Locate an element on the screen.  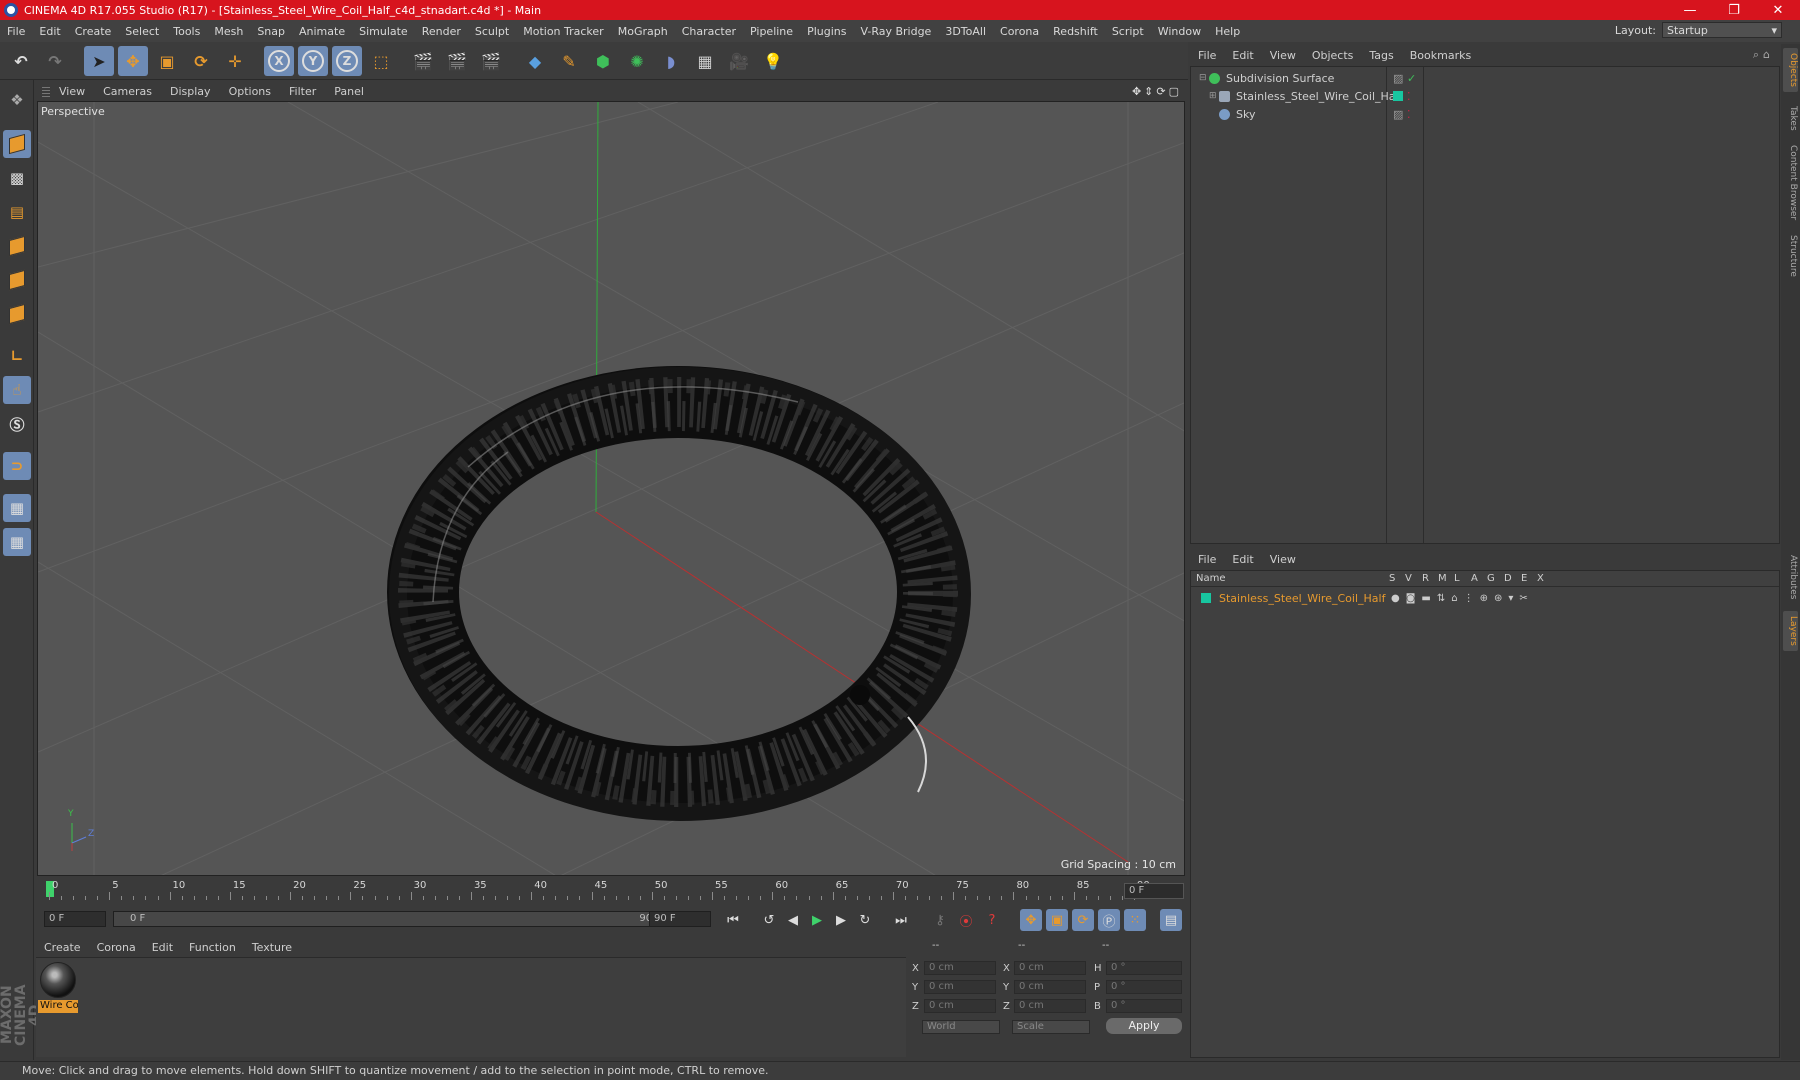
object-visibility-icon: ▨ is located at coordinates (1398, 78).